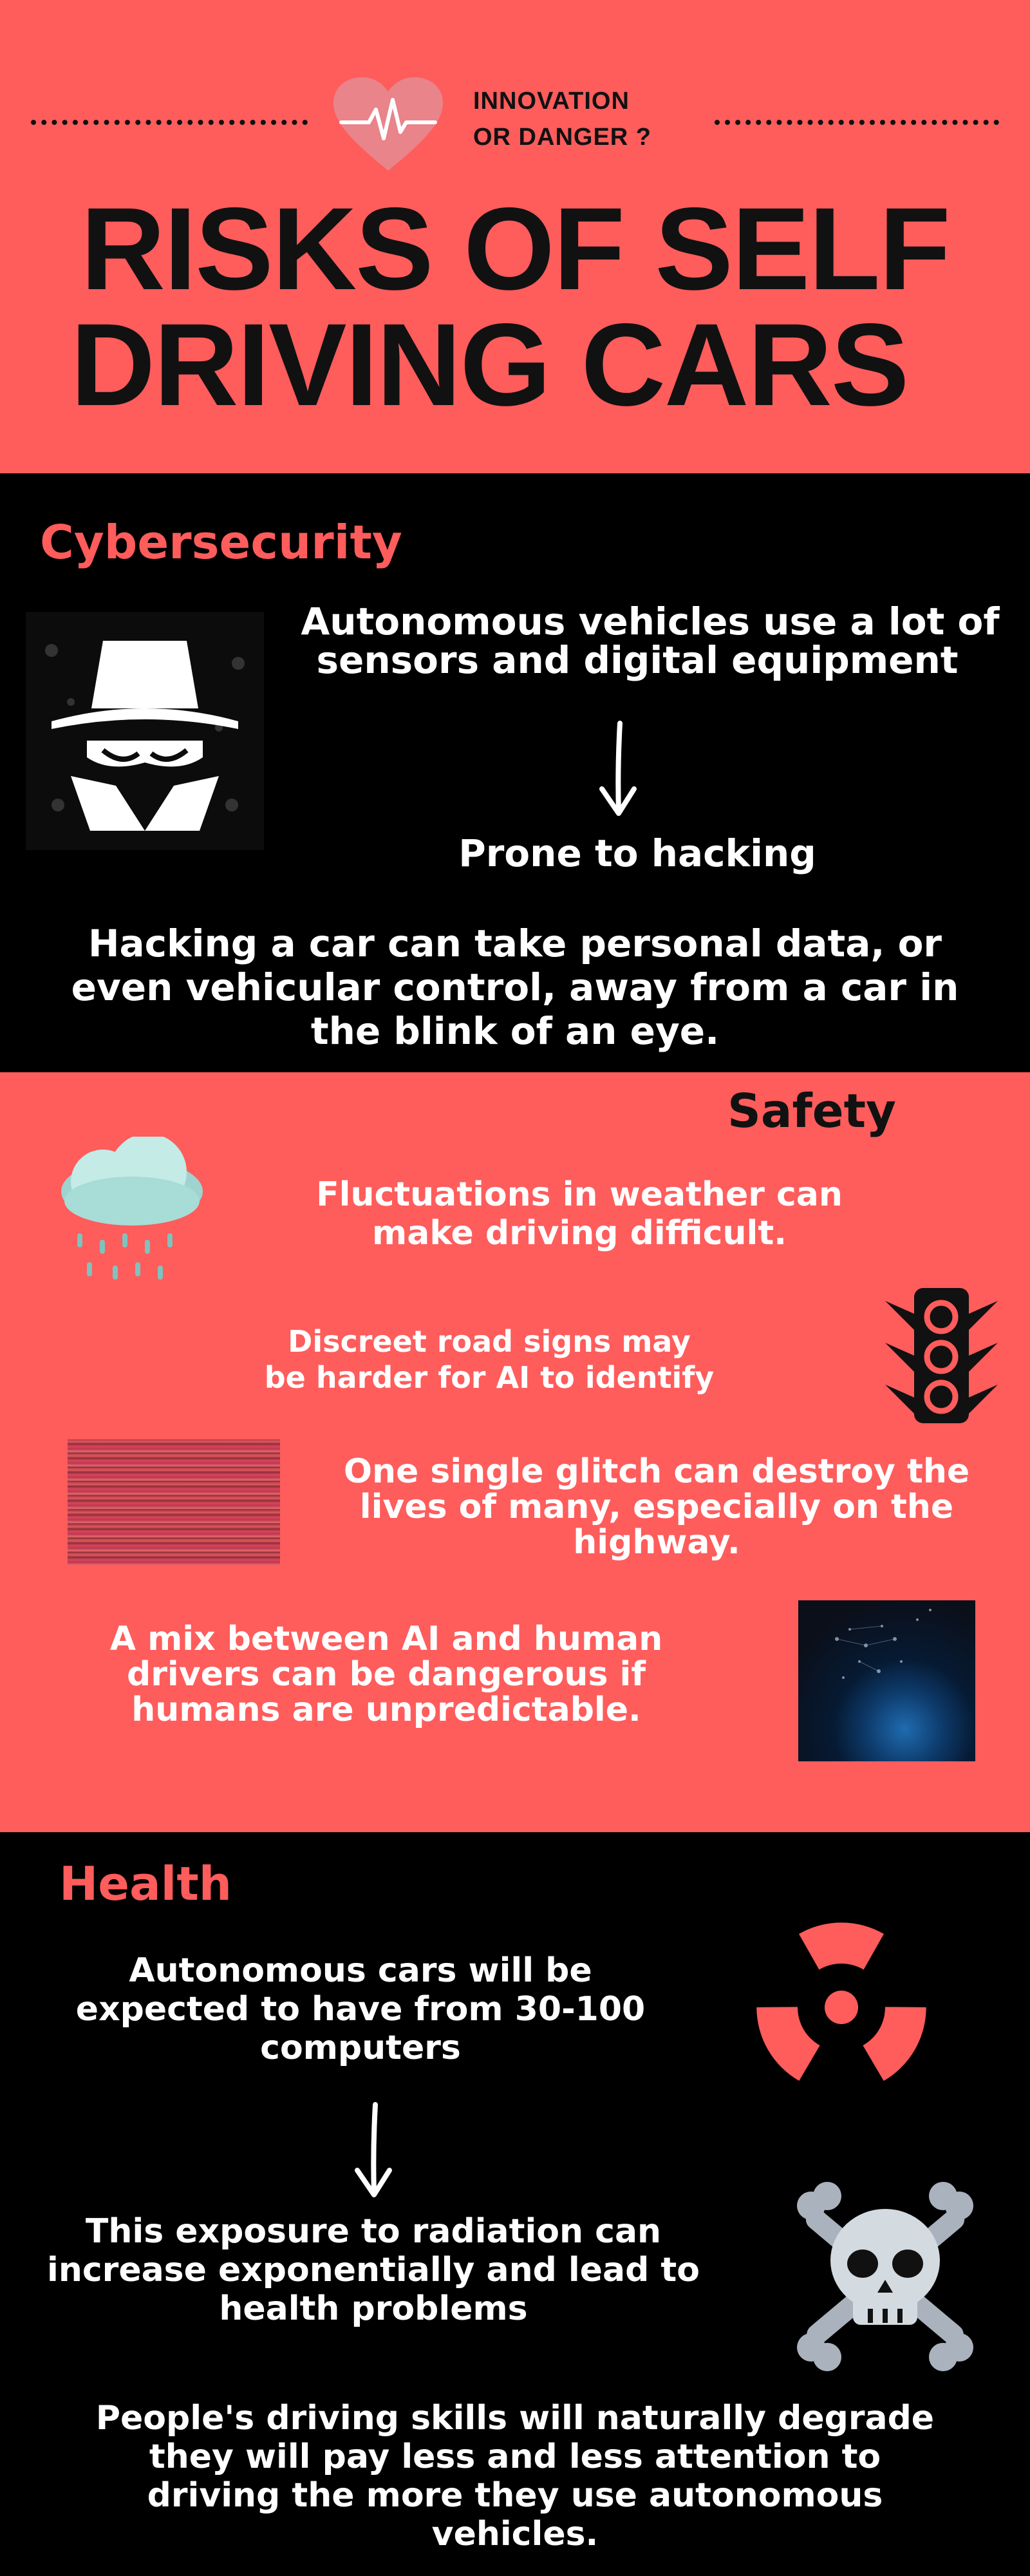 This screenshot has width=1030, height=2576. Describe the element at coordinates (515, 2457) in the screenshot. I see `skills-line-2: they will pay less and less attention to` at that location.